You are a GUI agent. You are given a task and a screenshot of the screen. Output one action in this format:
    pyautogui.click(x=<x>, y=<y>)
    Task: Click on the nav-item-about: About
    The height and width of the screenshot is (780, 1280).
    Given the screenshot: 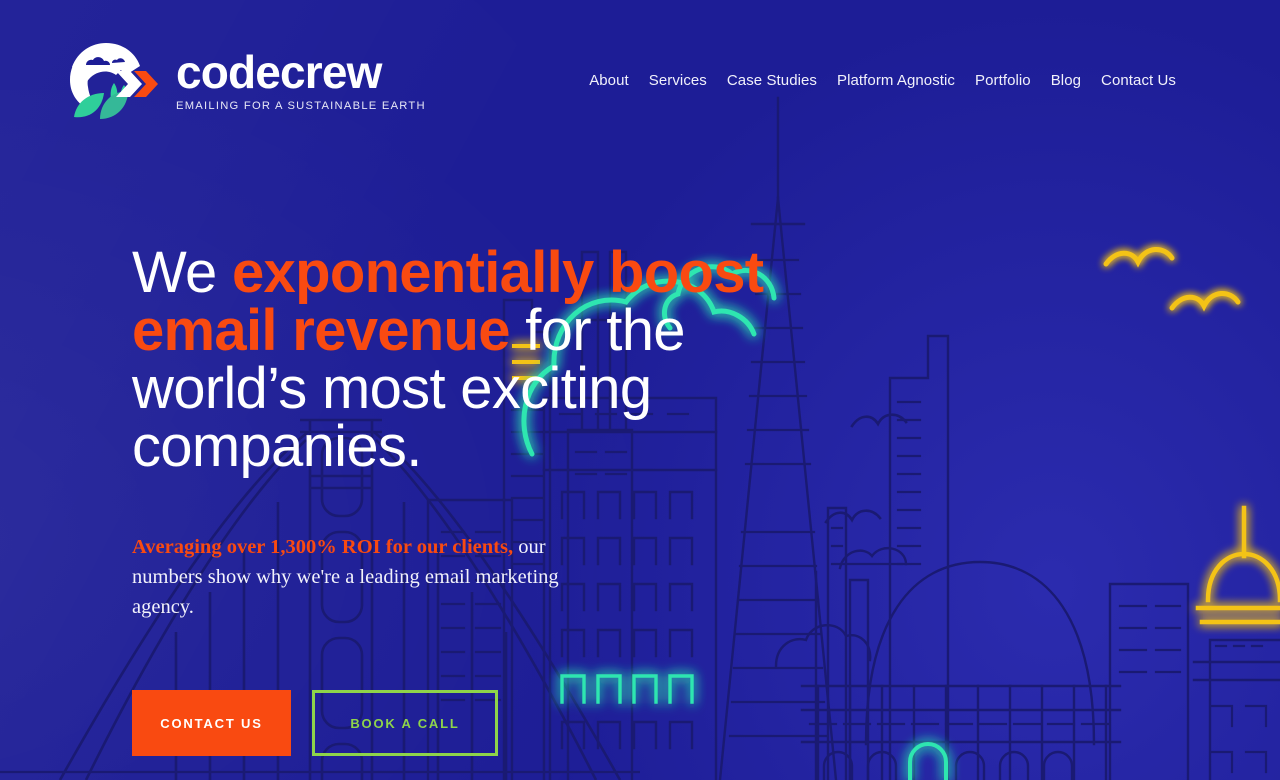 What is the action you would take?
    pyautogui.click(x=609, y=80)
    